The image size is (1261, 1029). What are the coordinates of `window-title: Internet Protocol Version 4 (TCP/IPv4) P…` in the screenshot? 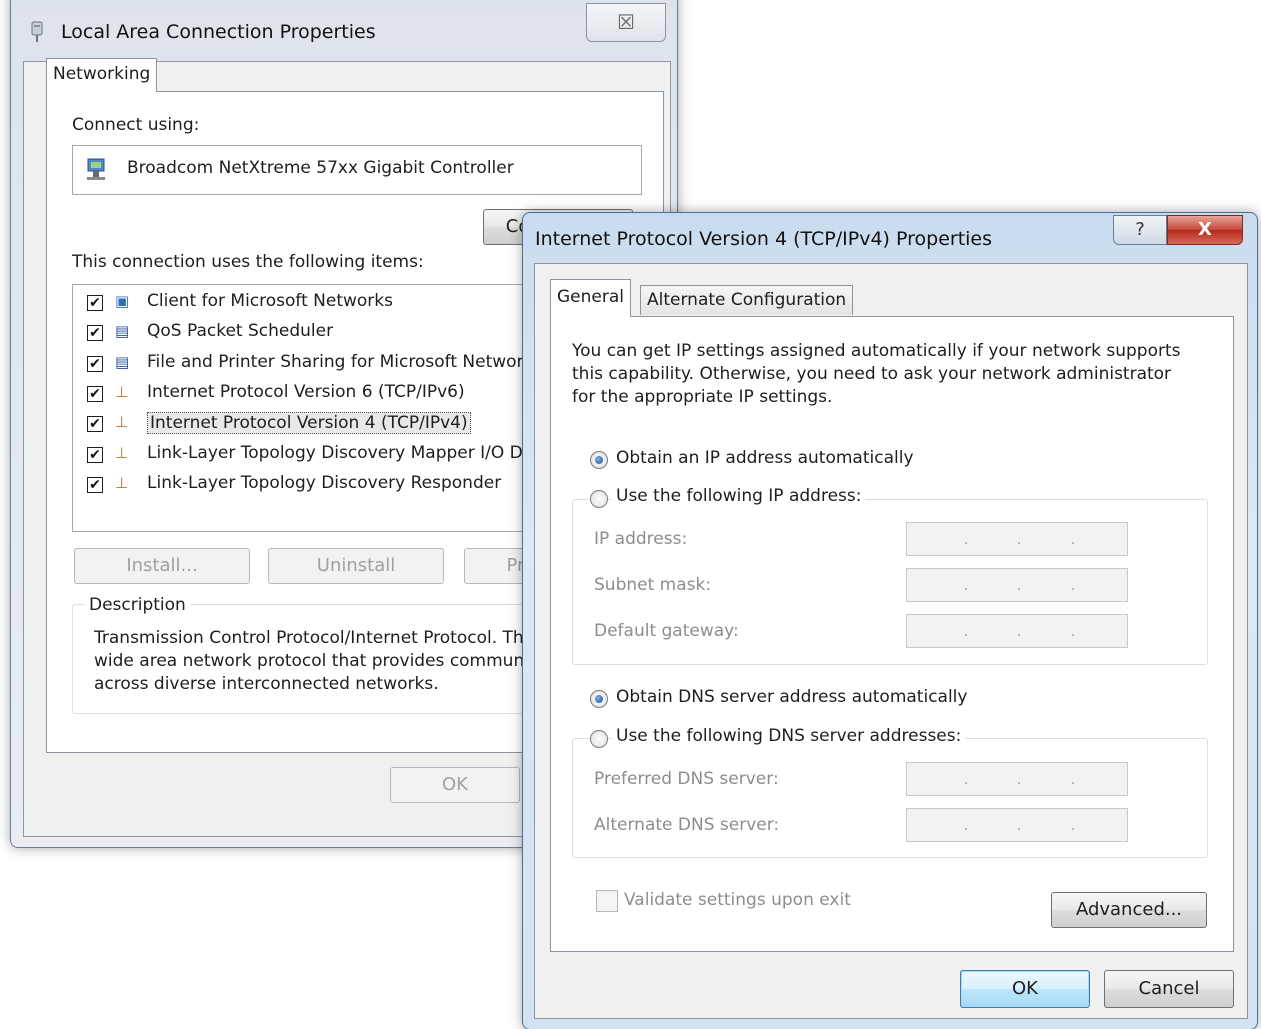 It's located at (764, 239).